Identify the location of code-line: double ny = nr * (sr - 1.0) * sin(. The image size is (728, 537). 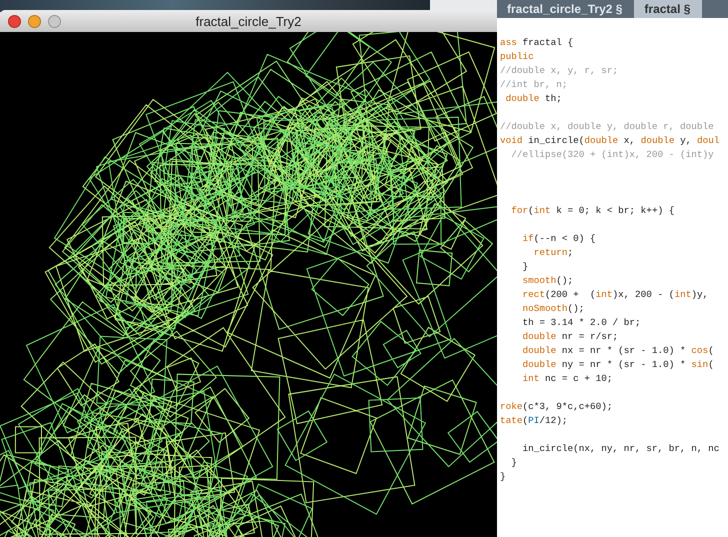
(618, 365).